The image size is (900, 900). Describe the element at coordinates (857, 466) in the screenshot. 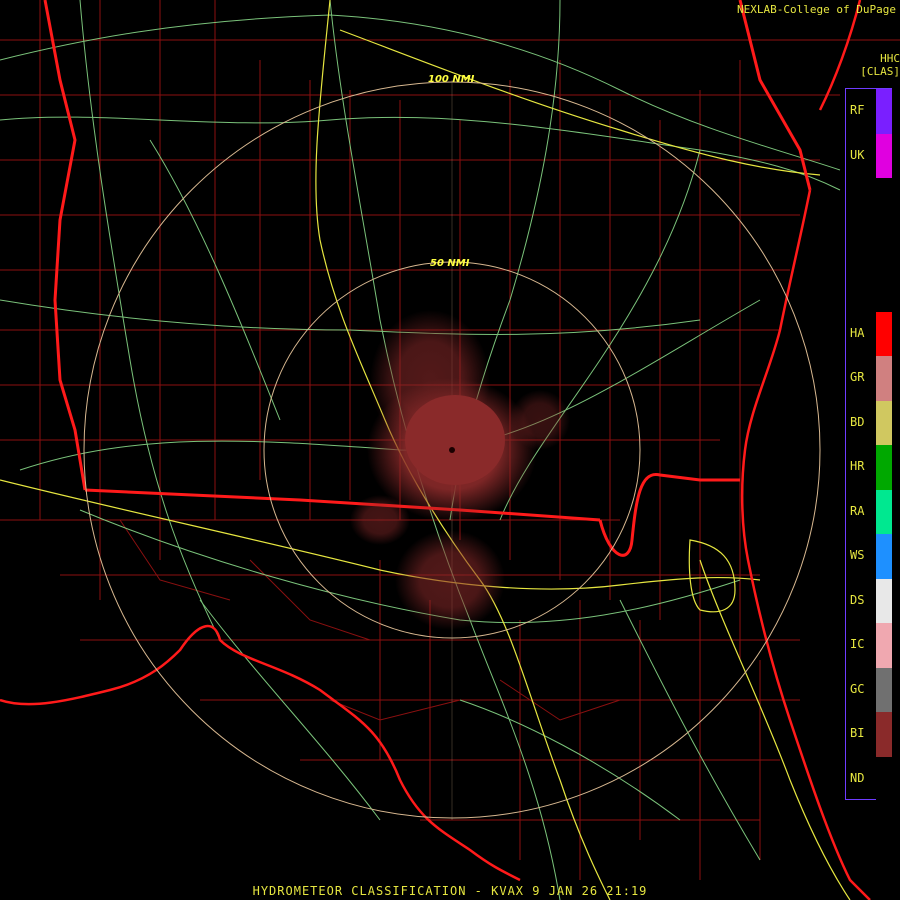

I see `legend-label: HR` at that location.